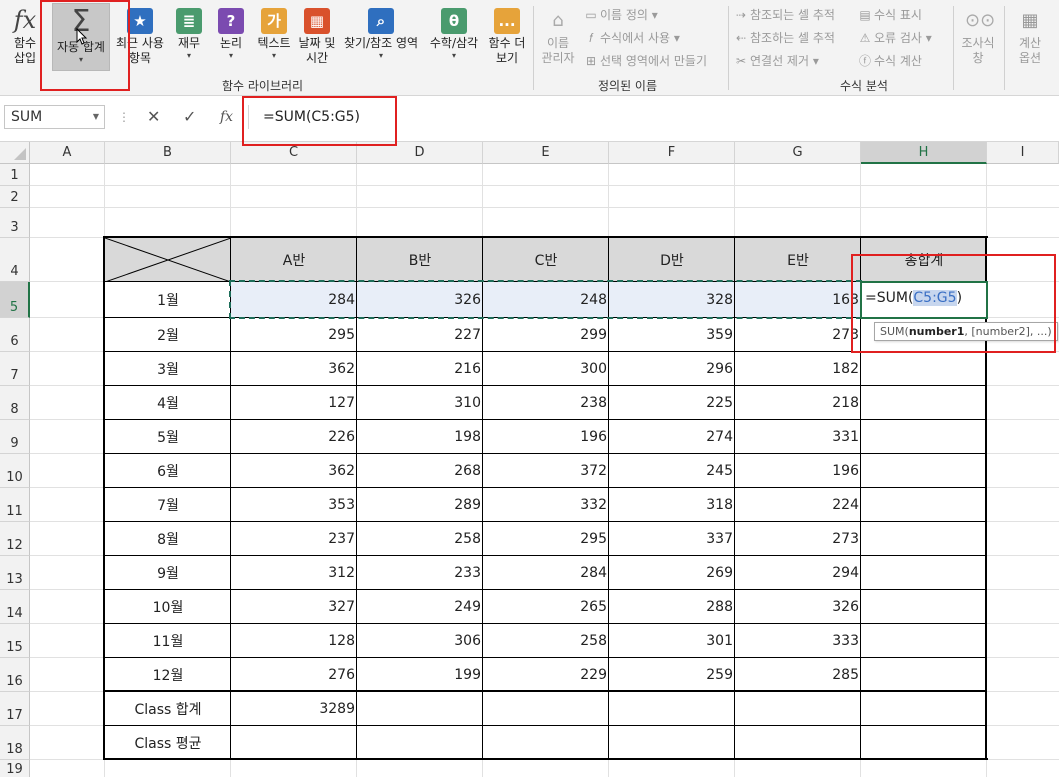 This screenshot has width=1059, height=777. What do you see at coordinates (67, 153) in the screenshot?
I see `column-header-a: A` at bounding box center [67, 153].